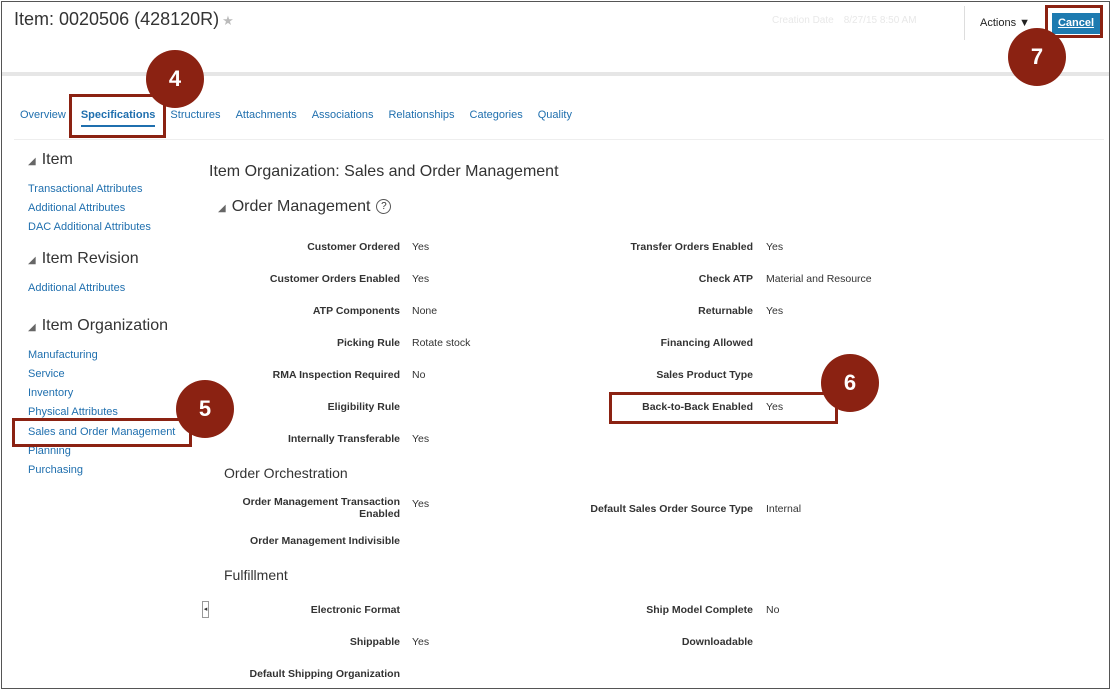  I want to click on callout-7: 7, so click(1037, 57).